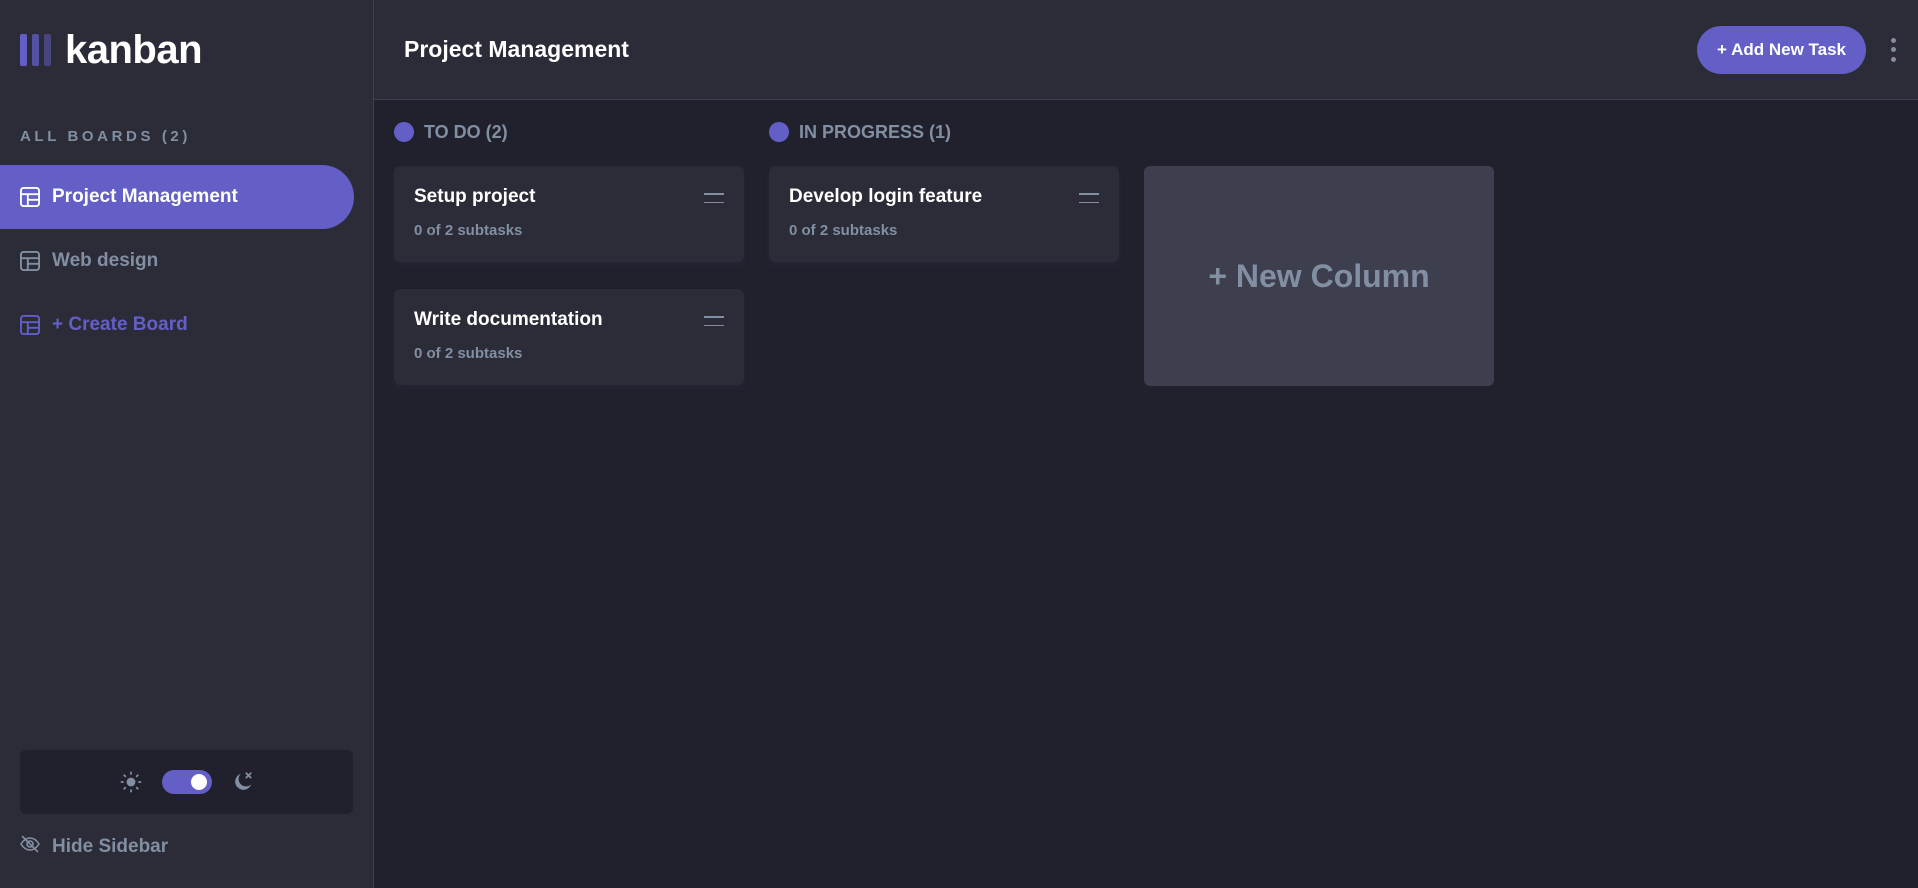  What do you see at coordinates (569, 337) in the screenshot?
I see `task-card: Write documentation 0 of 2 subtasks` at bounding box center [569, 337].